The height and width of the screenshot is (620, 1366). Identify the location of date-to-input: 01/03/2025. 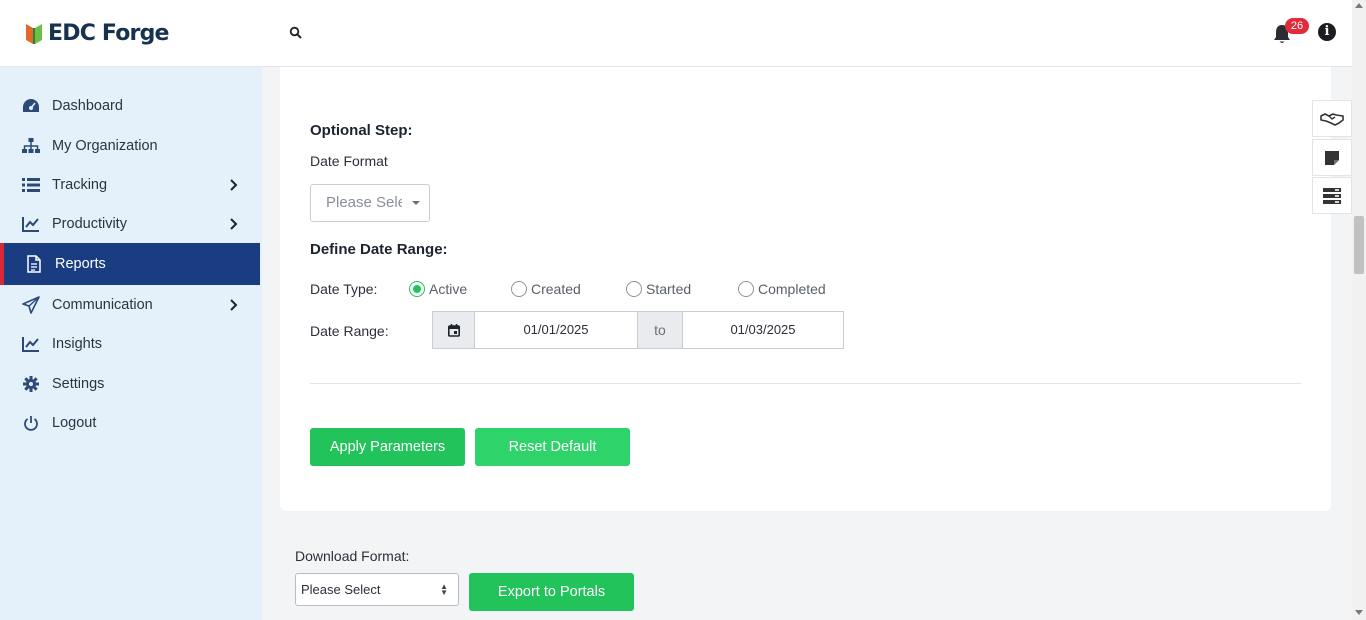
(763, 330).